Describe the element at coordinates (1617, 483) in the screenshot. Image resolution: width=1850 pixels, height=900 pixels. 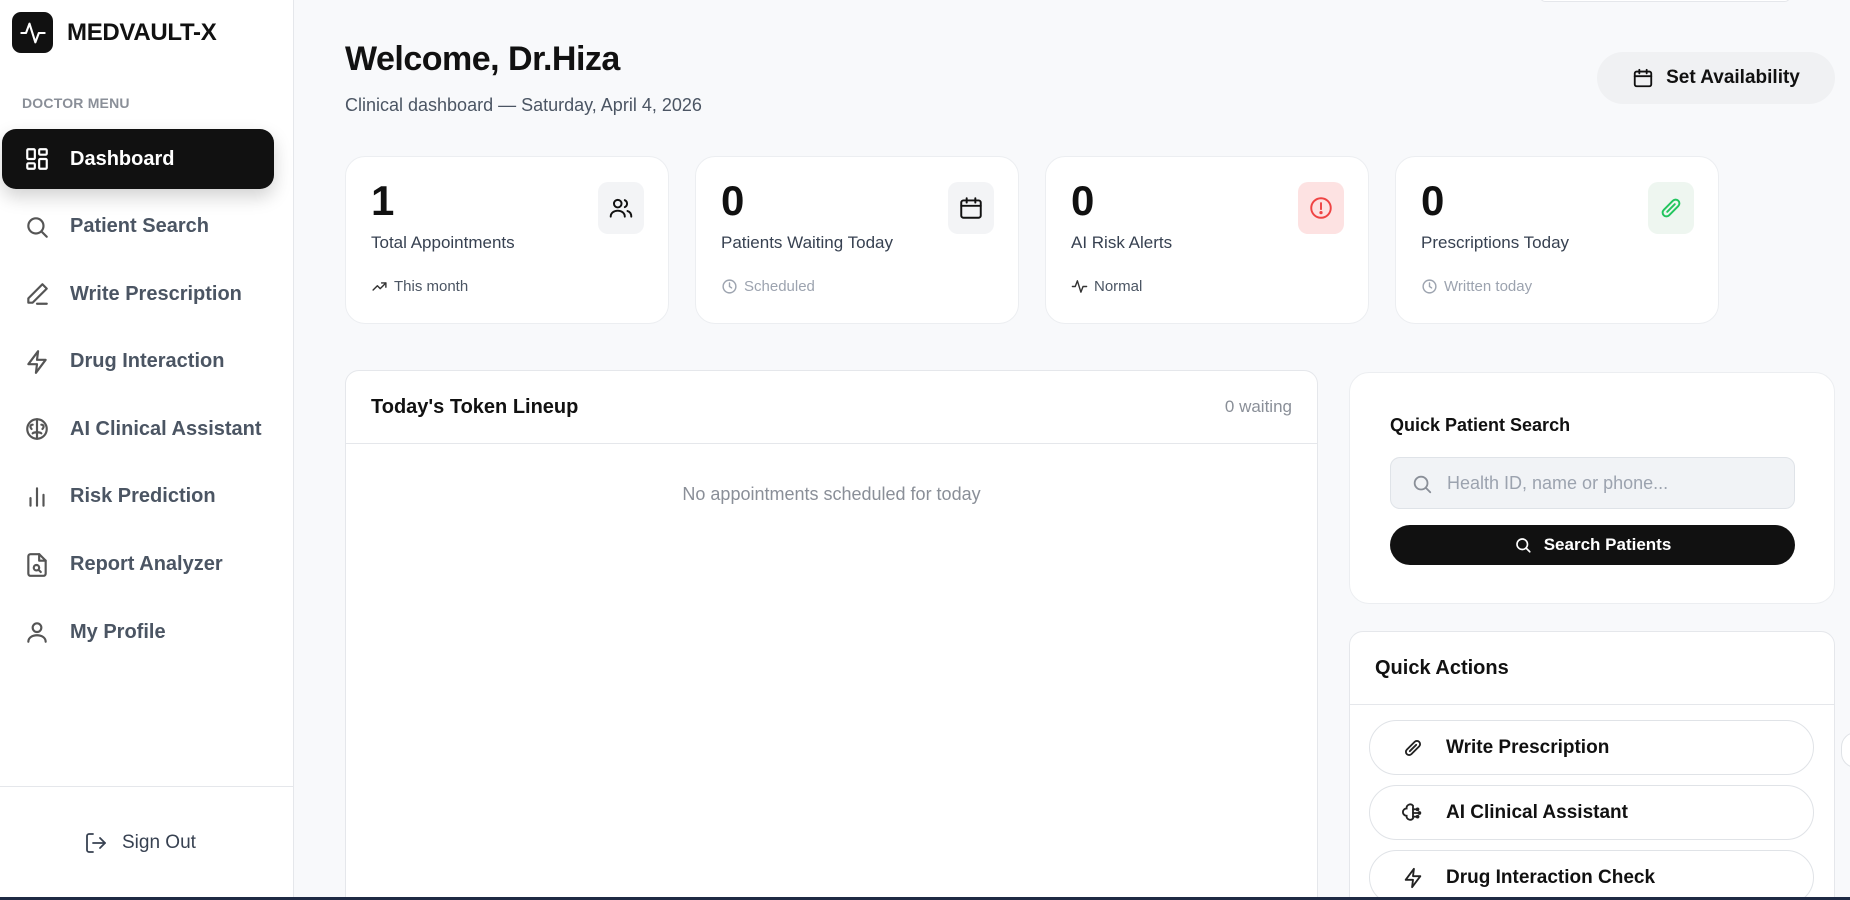
I see `search-input` at that location.